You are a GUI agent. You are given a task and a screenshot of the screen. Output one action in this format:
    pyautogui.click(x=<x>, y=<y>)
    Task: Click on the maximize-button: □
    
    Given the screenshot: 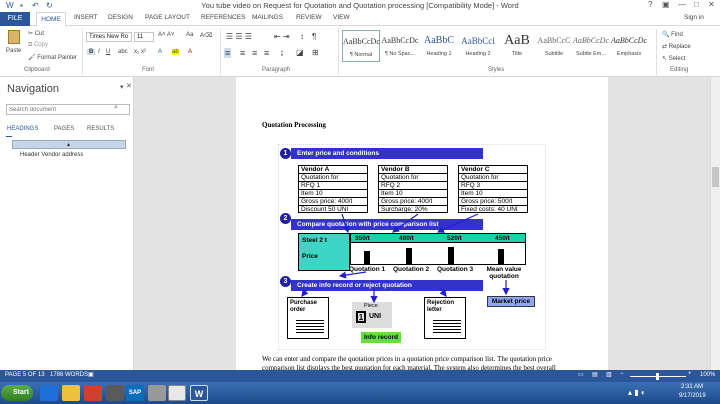 What is the action you would take?
    pyautogui.click(x=696, y=4)
    